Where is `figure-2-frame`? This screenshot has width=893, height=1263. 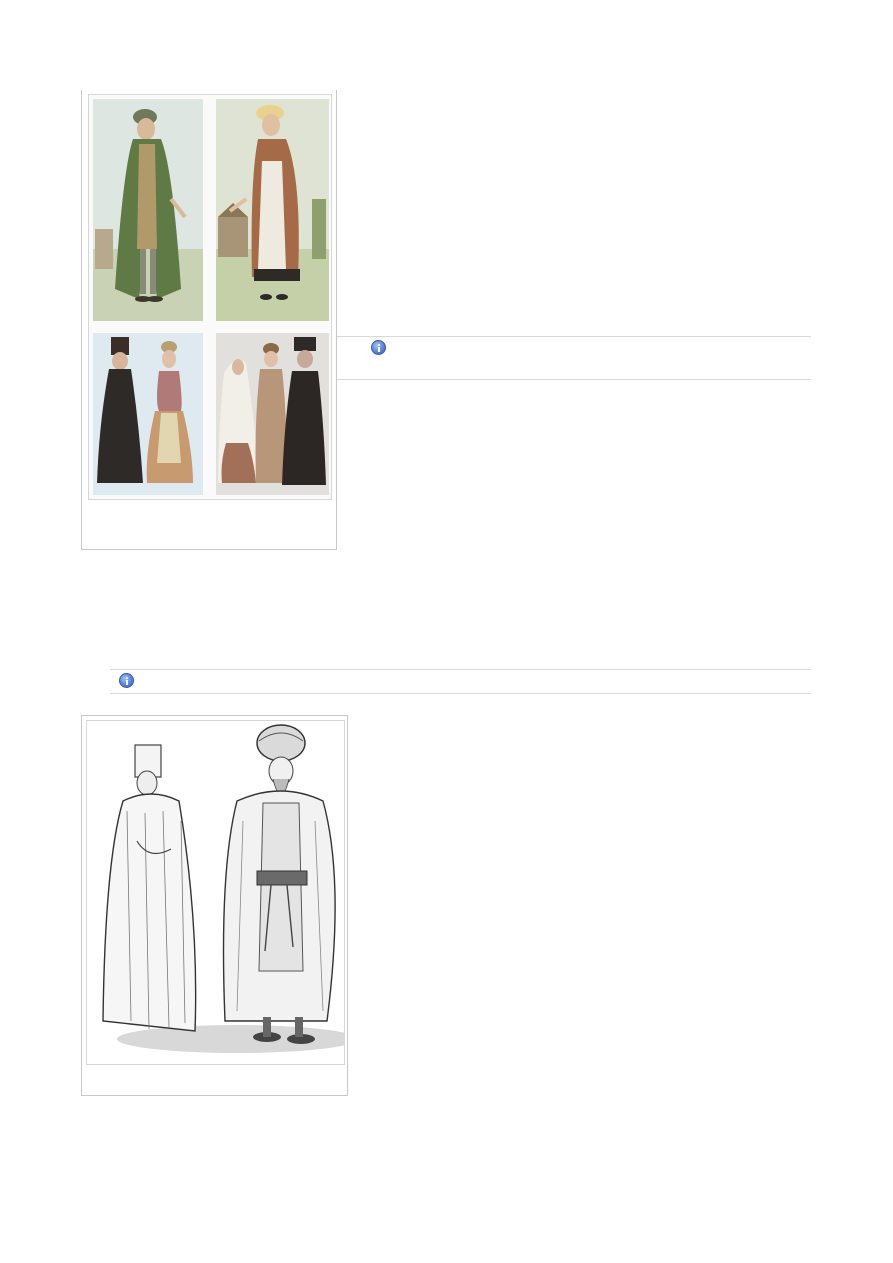 figure-2-frame is located at coordinates (214, 905).